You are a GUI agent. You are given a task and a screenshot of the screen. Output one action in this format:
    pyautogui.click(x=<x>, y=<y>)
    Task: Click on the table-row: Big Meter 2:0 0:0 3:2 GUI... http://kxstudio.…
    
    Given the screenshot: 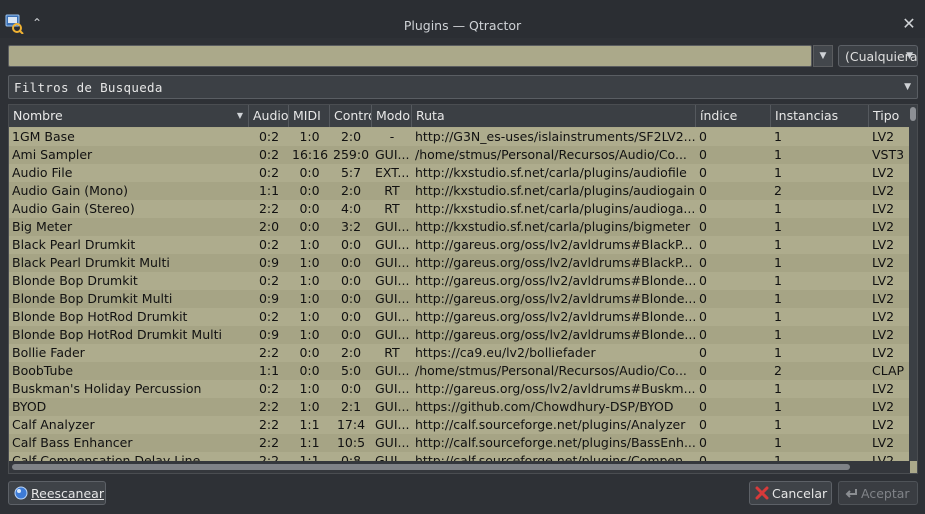 What is the action you would take?
    pyautogui.click(x=459, y=227)
    